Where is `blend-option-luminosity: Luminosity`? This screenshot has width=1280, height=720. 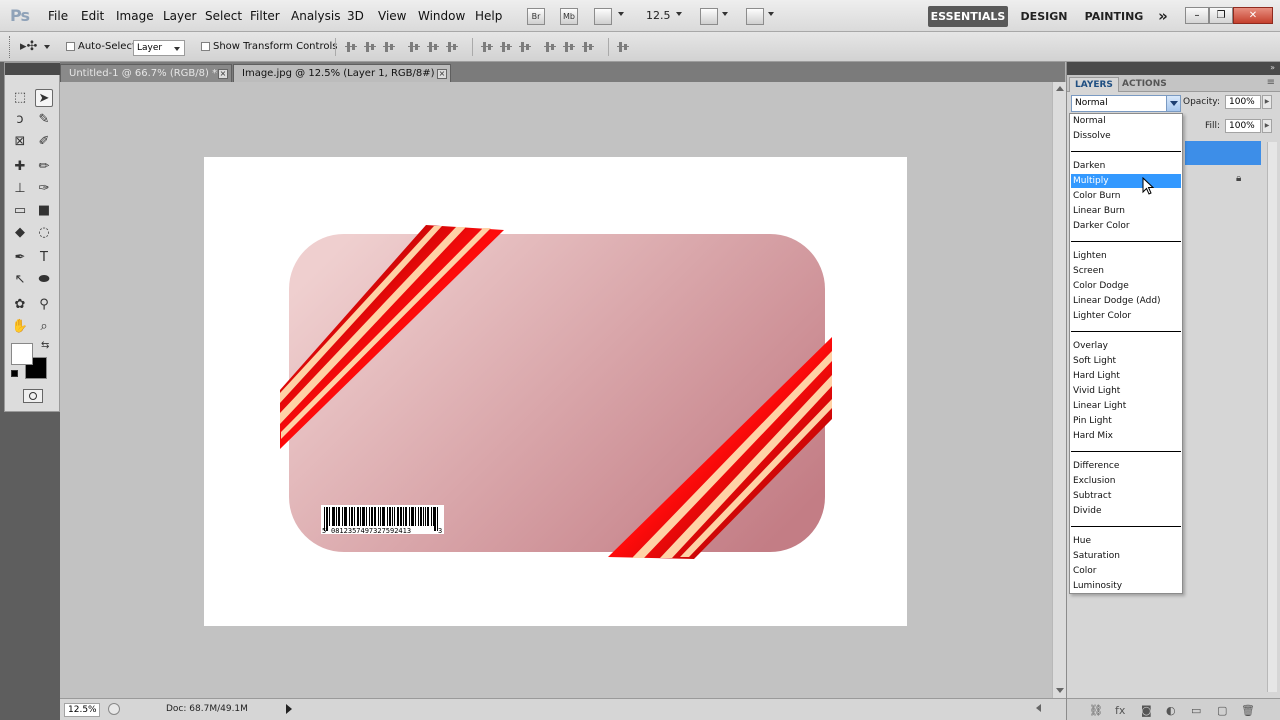
blend-option-luminosity: Luminosity is located at coordinates (1126, 586).